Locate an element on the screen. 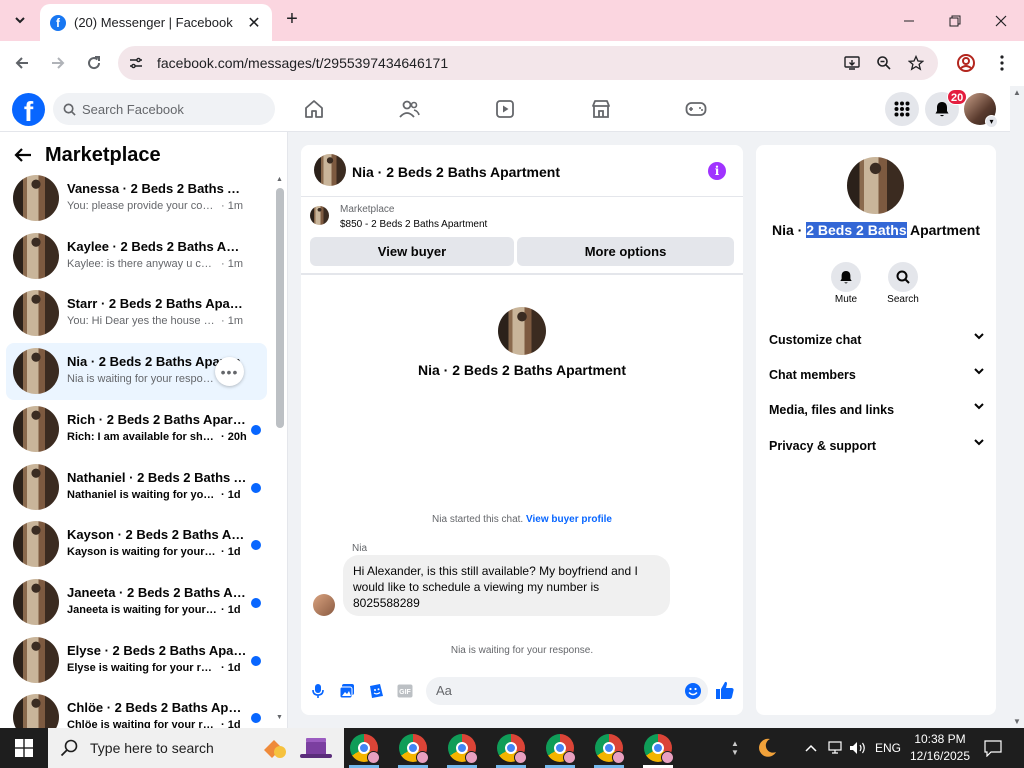  volume-icon is located at coordinates (858, 748).